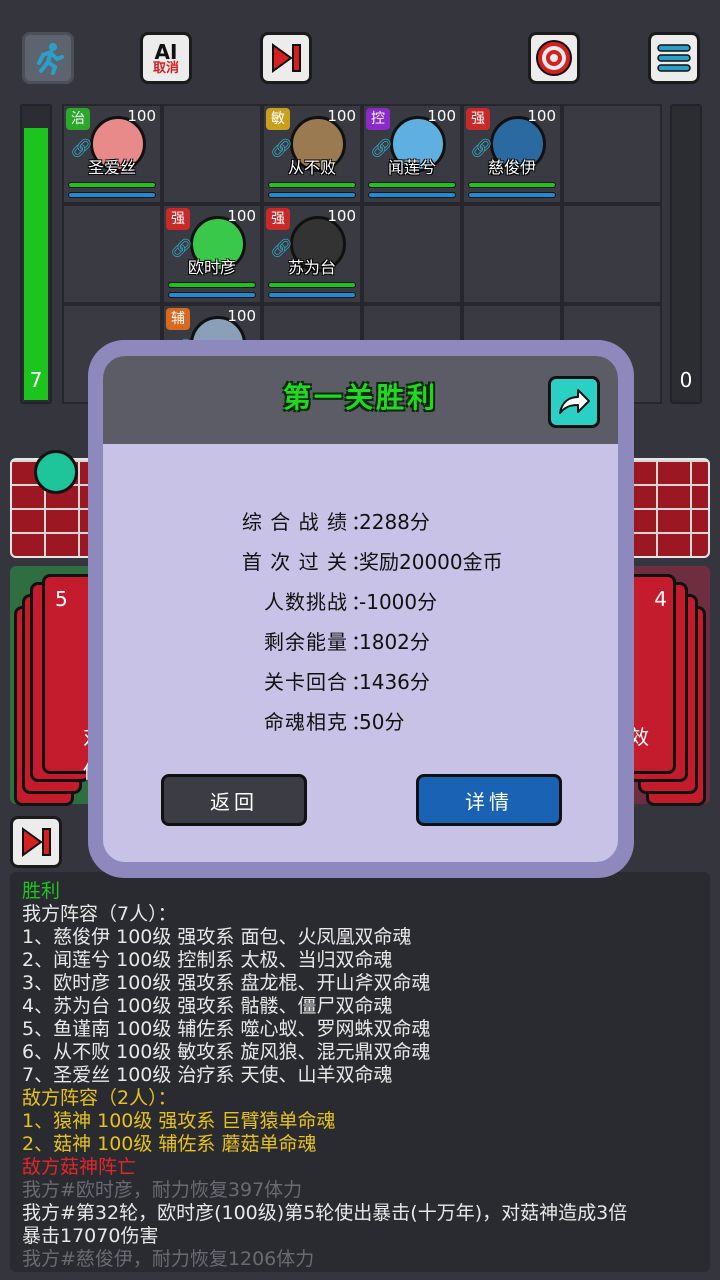 The height and width of the screenshot is (1280, 720). What do you see at coordinates (111, 167) in the screenshot?
I see `hero-name: 圣爱丝` at bounding box center [111, 167].